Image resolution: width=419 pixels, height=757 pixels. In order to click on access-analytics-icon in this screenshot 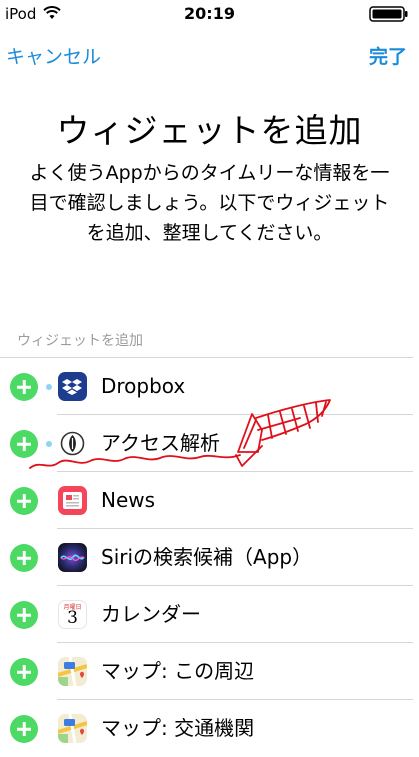, I will do `click(72, 443)`.